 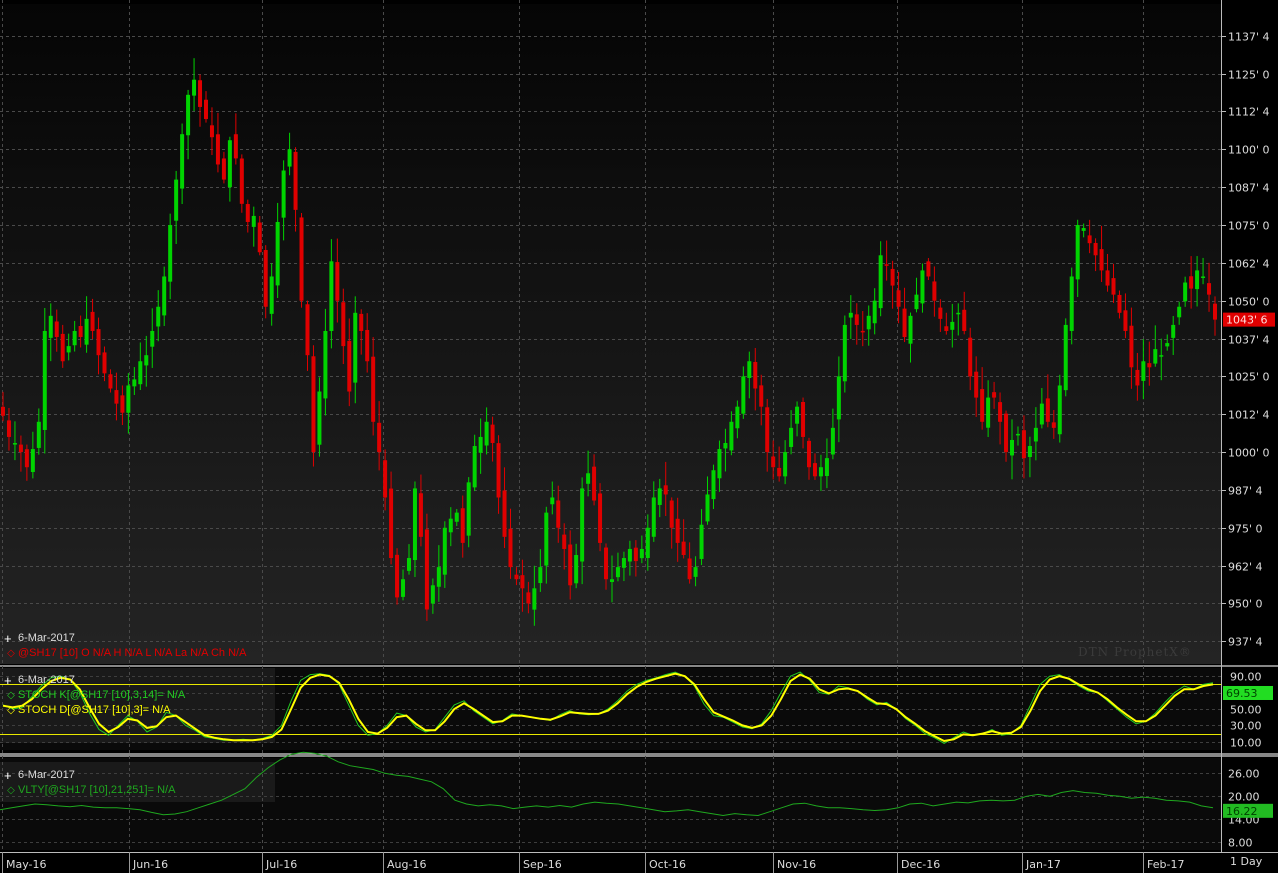 What do you see at coordinates (1244, 774) in the screenshot?
I see `vlty-y-tick-label: 26.00` at bounding box center [1244, 774].